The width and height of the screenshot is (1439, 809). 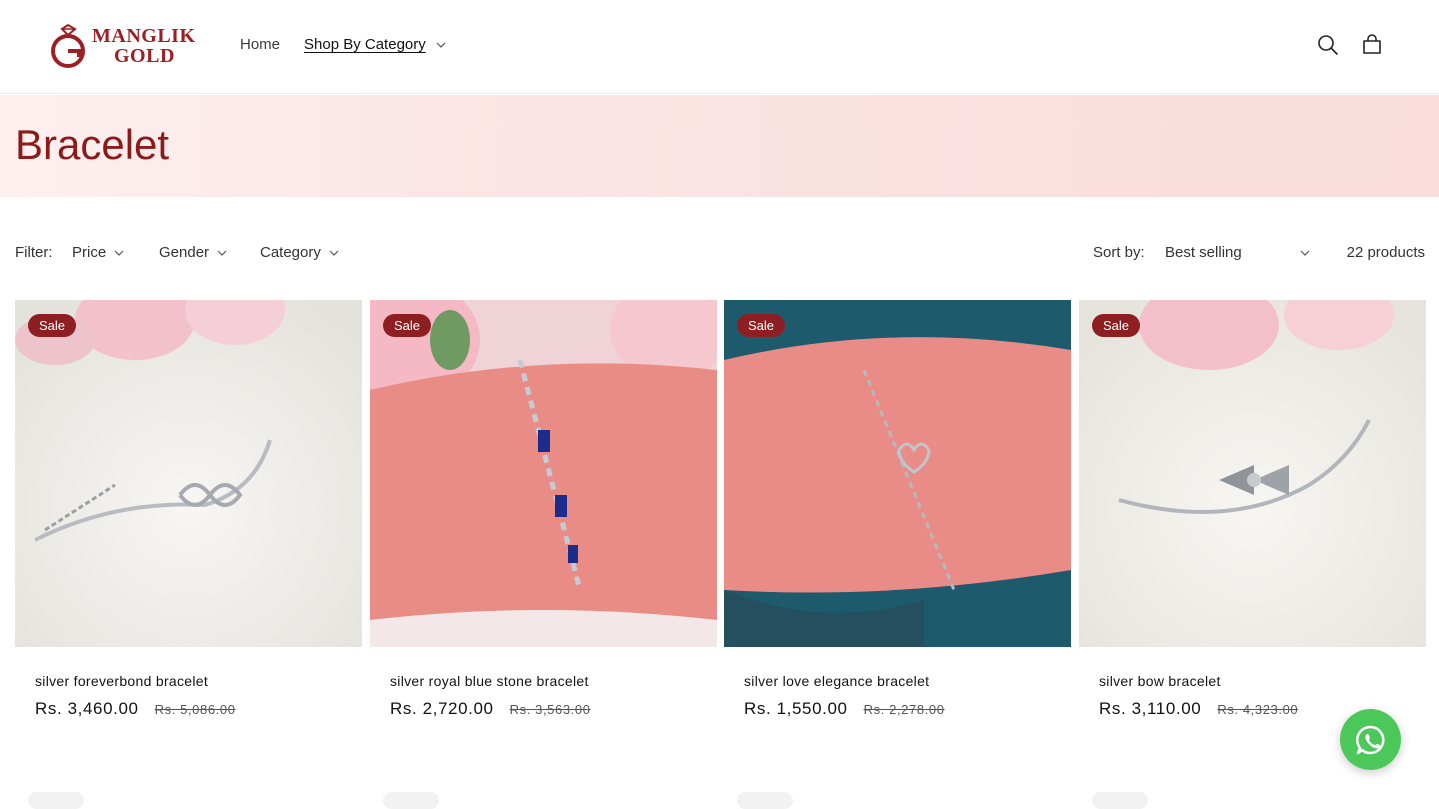 I want to click on product-title: silver love elegance bracelet, so click(x=907, y=681).